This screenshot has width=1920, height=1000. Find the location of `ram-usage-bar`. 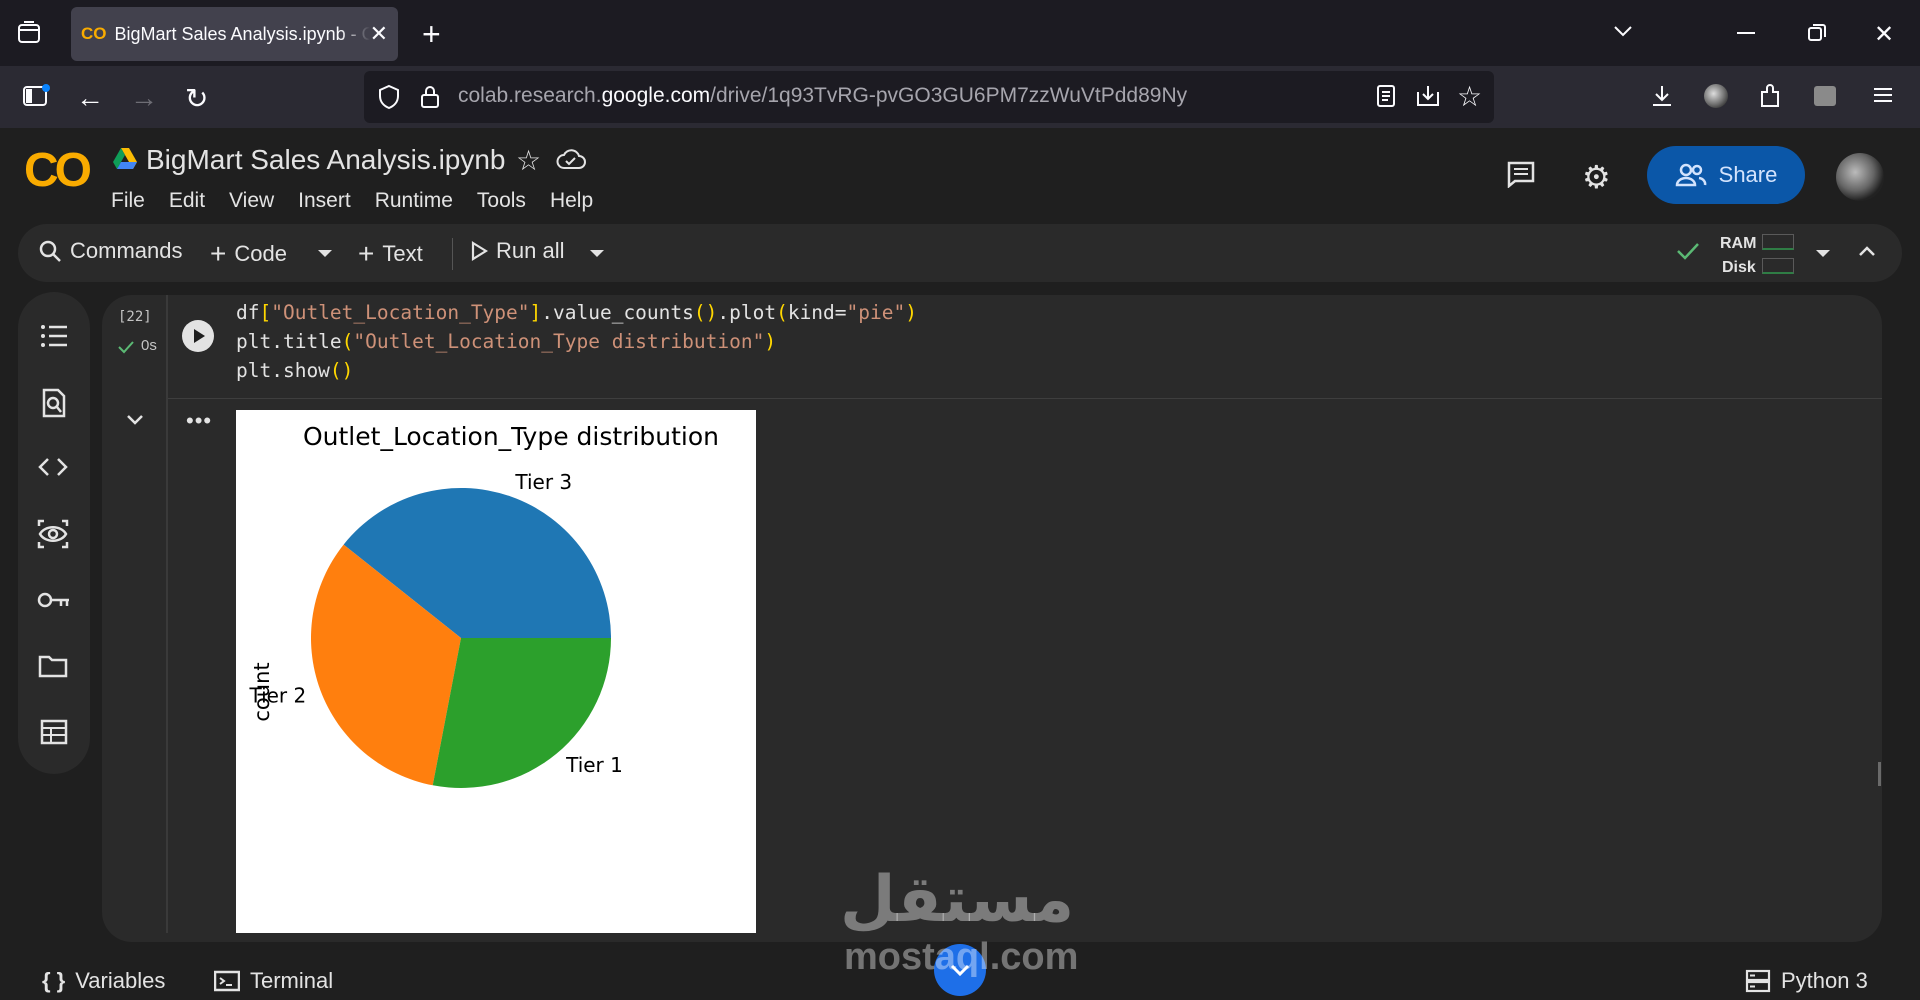

ram-usage-bar is located at coordinates (1778, 242).